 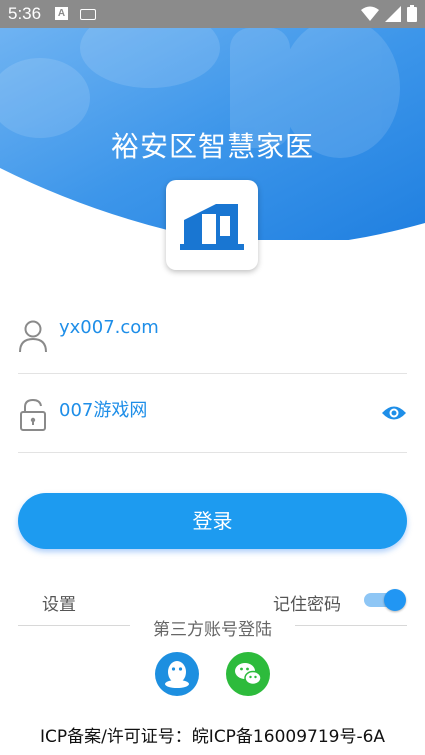 I want to click on wechat-icon, so click(x=248, y=674).